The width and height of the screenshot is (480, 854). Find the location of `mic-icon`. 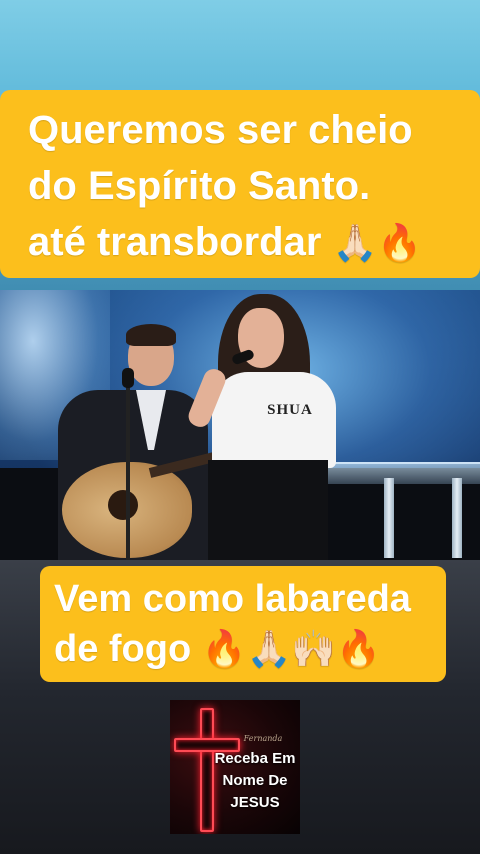

mic-icon is located at coordinates (128, 378).